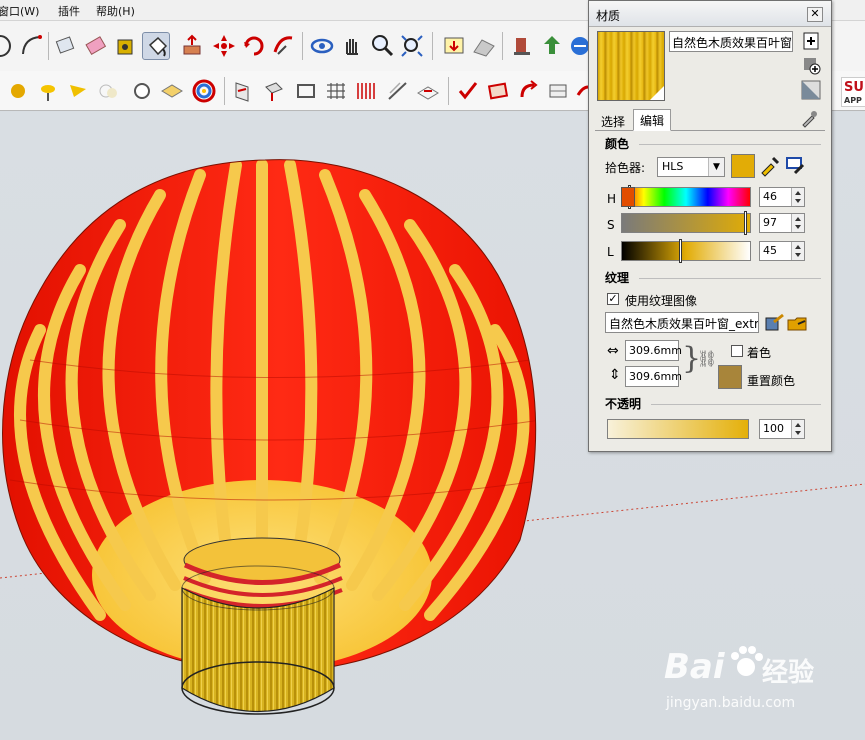  Describe the element at coordinates (382, 46) in the screenshot. I see `zoom-icon` at that location.